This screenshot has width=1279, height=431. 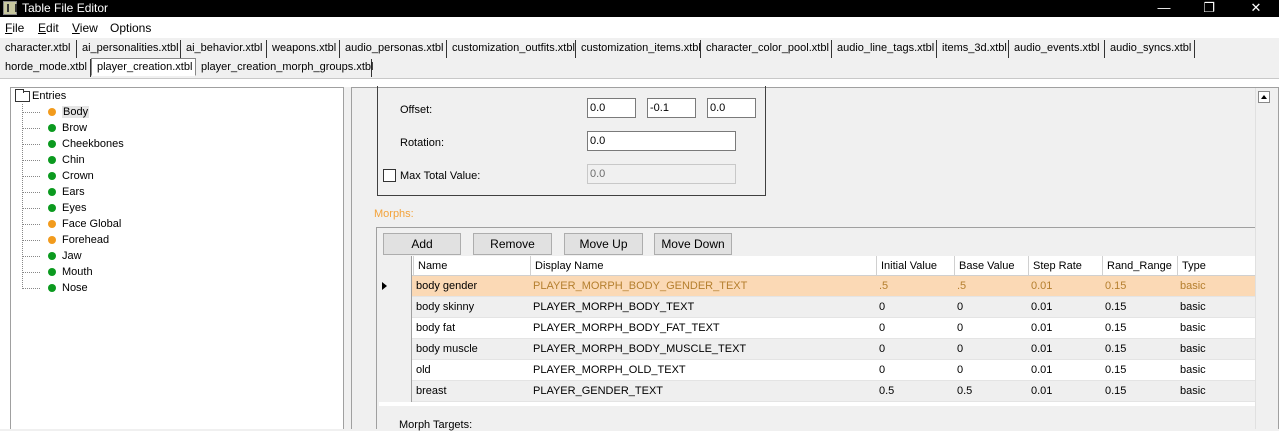 I want to click on table-cell: body gender, so click(x=471, y=286).